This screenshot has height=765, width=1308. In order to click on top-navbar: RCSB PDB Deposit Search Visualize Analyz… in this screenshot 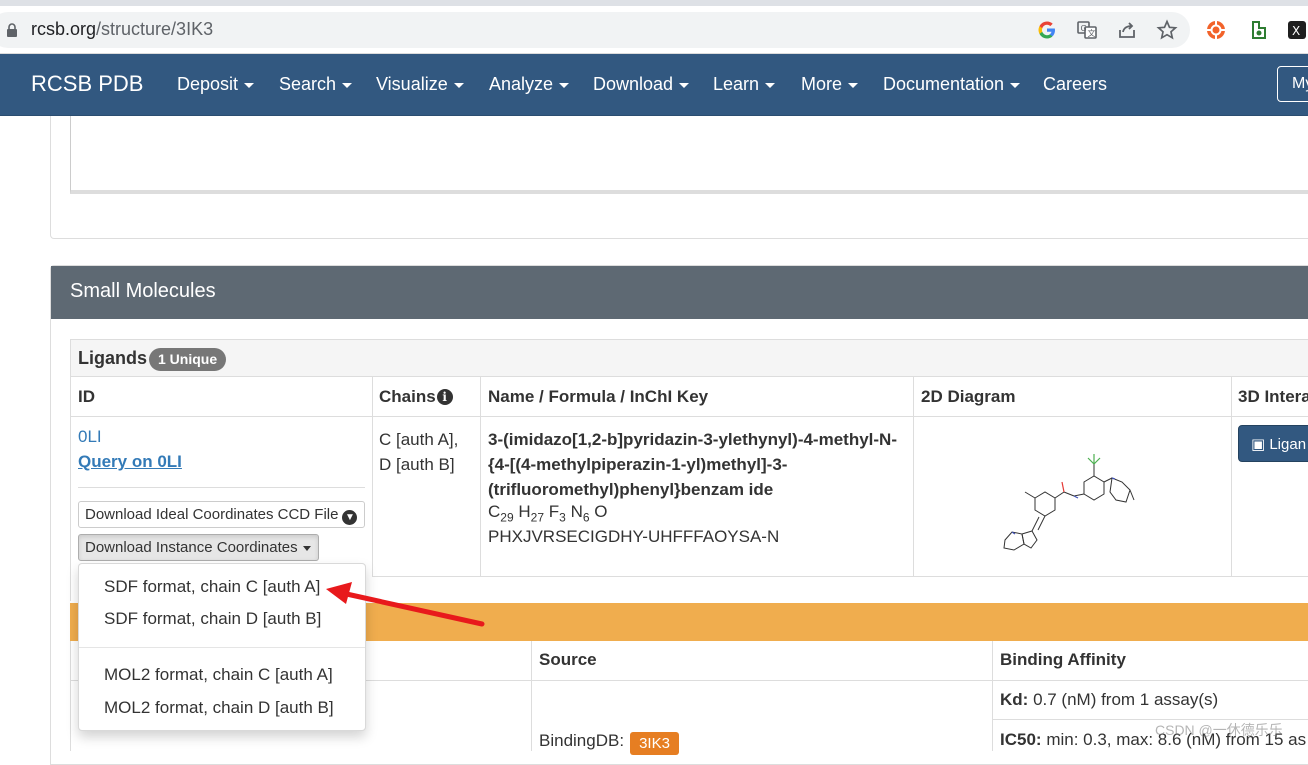, I will do `click(654, 85)`.